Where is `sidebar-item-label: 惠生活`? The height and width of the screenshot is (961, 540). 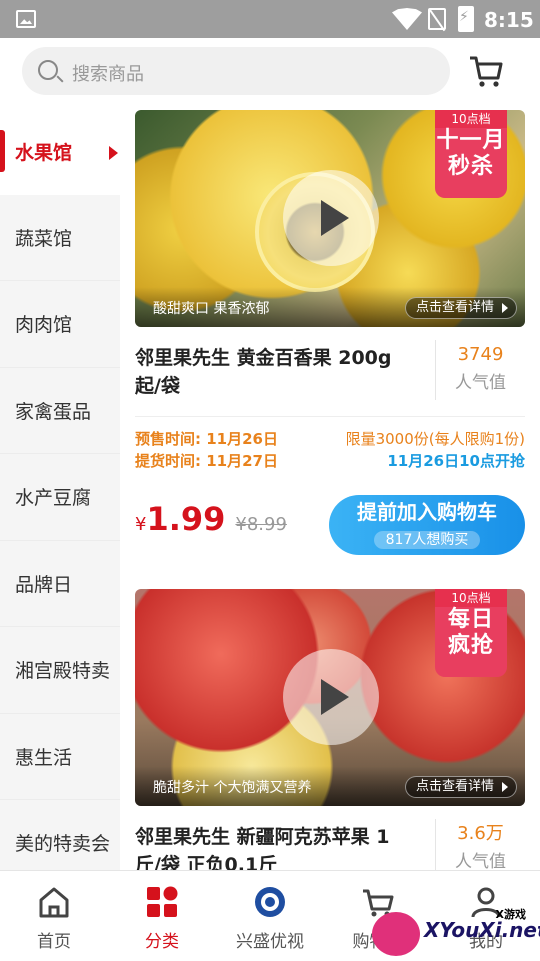
sidebar-item-label: 惠生活 is located at coordinates (44, 757).